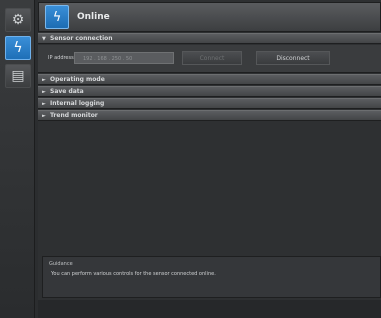 The height and width of the screenshot is (318, 381). Describe the element at coordinates (209, 103) in the screenshot. I see `section-internal-logging: ► Internal logging` at that location.